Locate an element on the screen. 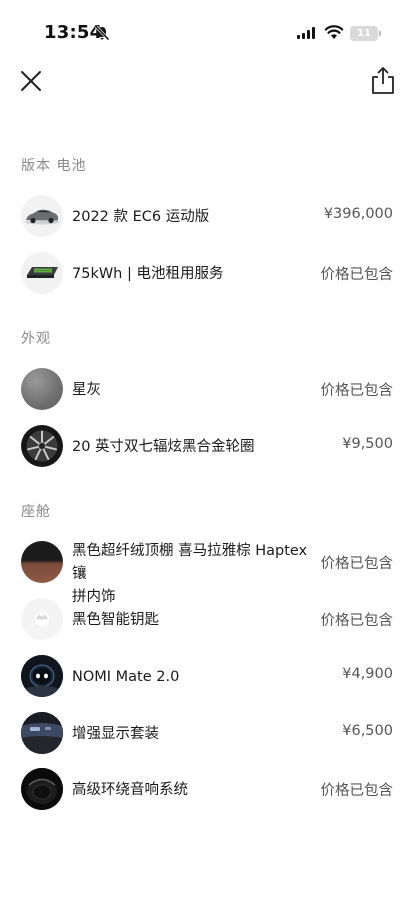  config-item-nomi: NOMI Mate 2.0 ¥4,900 is located at coordinates (207, 676).